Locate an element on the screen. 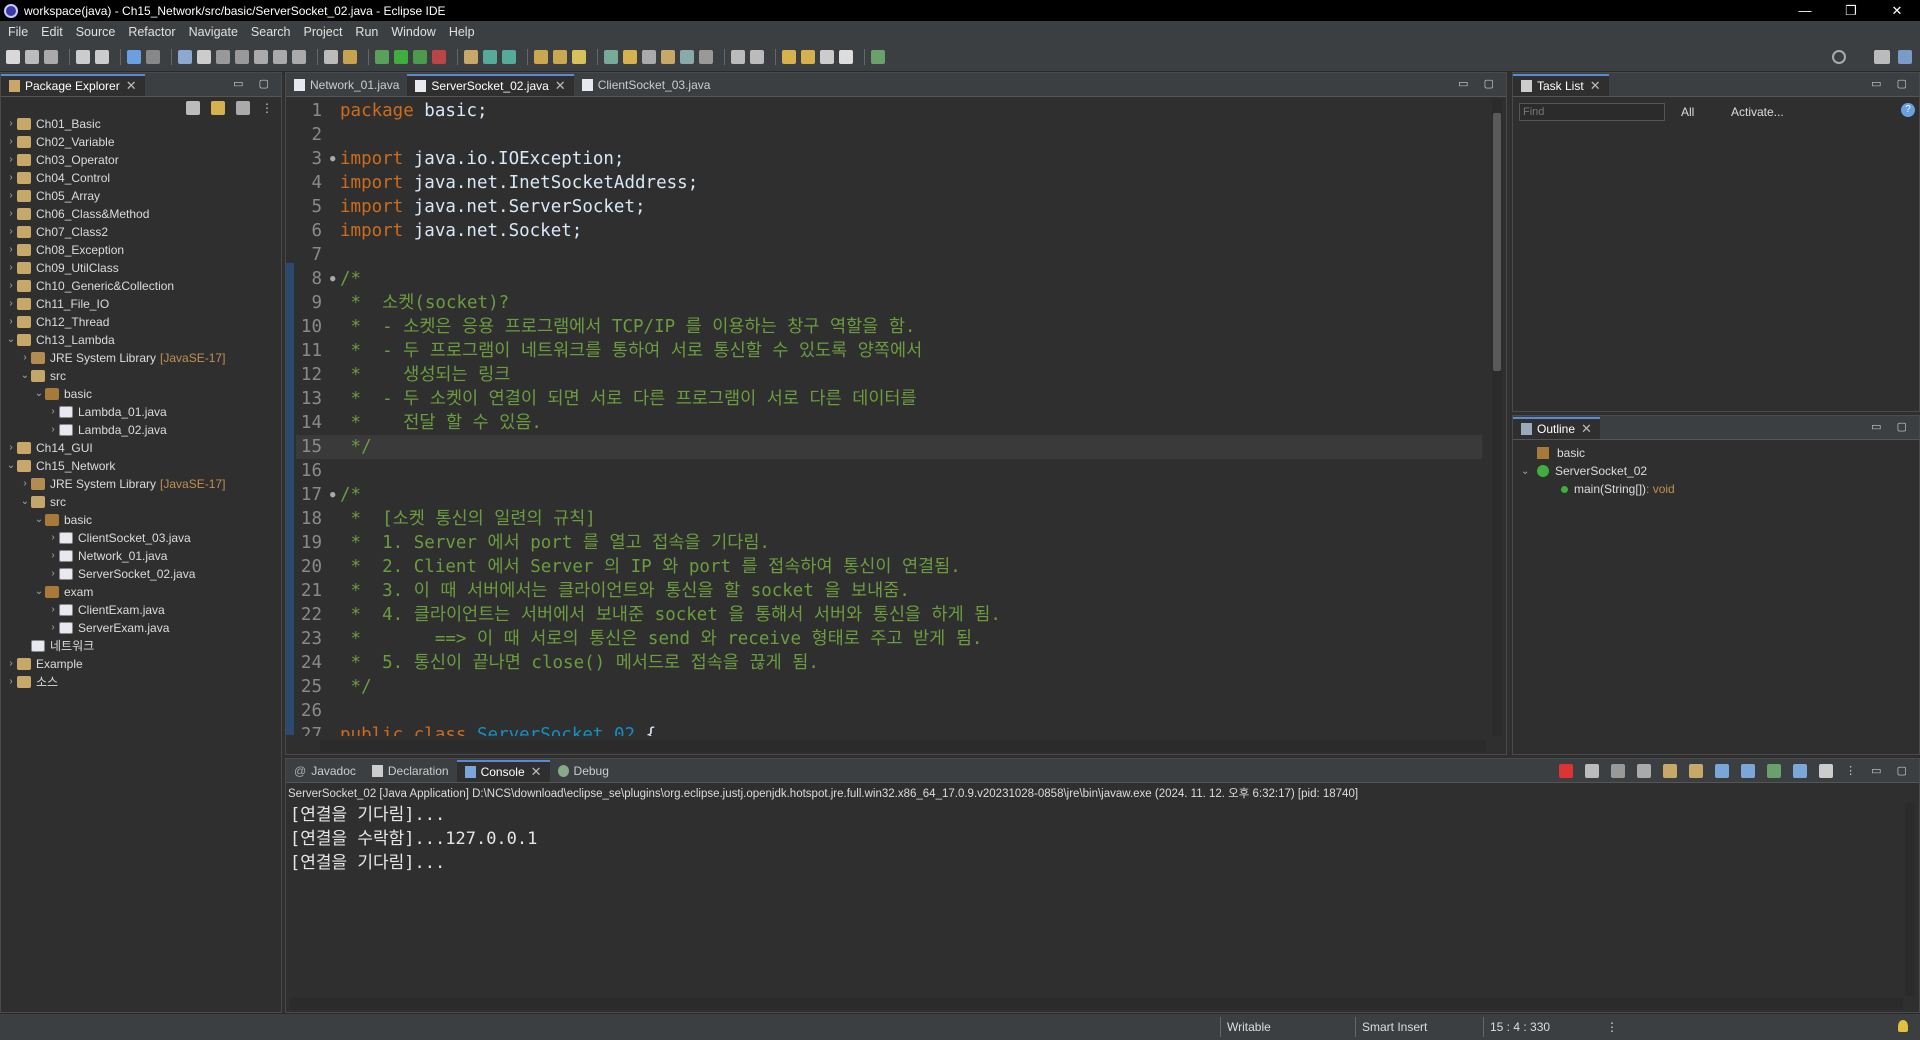  scroll-lock-icon is located at coordinates (1670, 771).